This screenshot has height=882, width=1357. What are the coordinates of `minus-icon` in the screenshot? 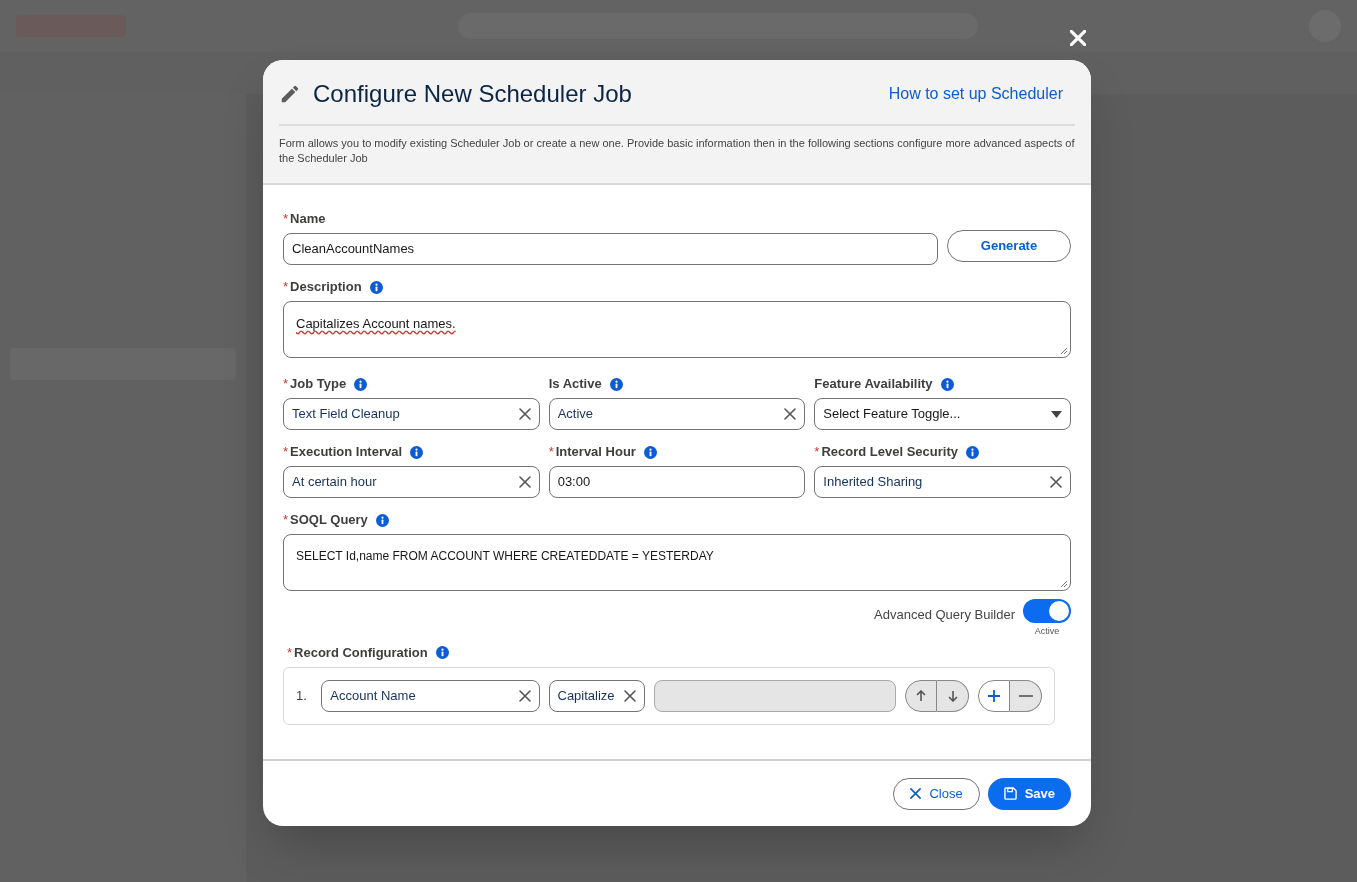 It's located at (1025, 695).